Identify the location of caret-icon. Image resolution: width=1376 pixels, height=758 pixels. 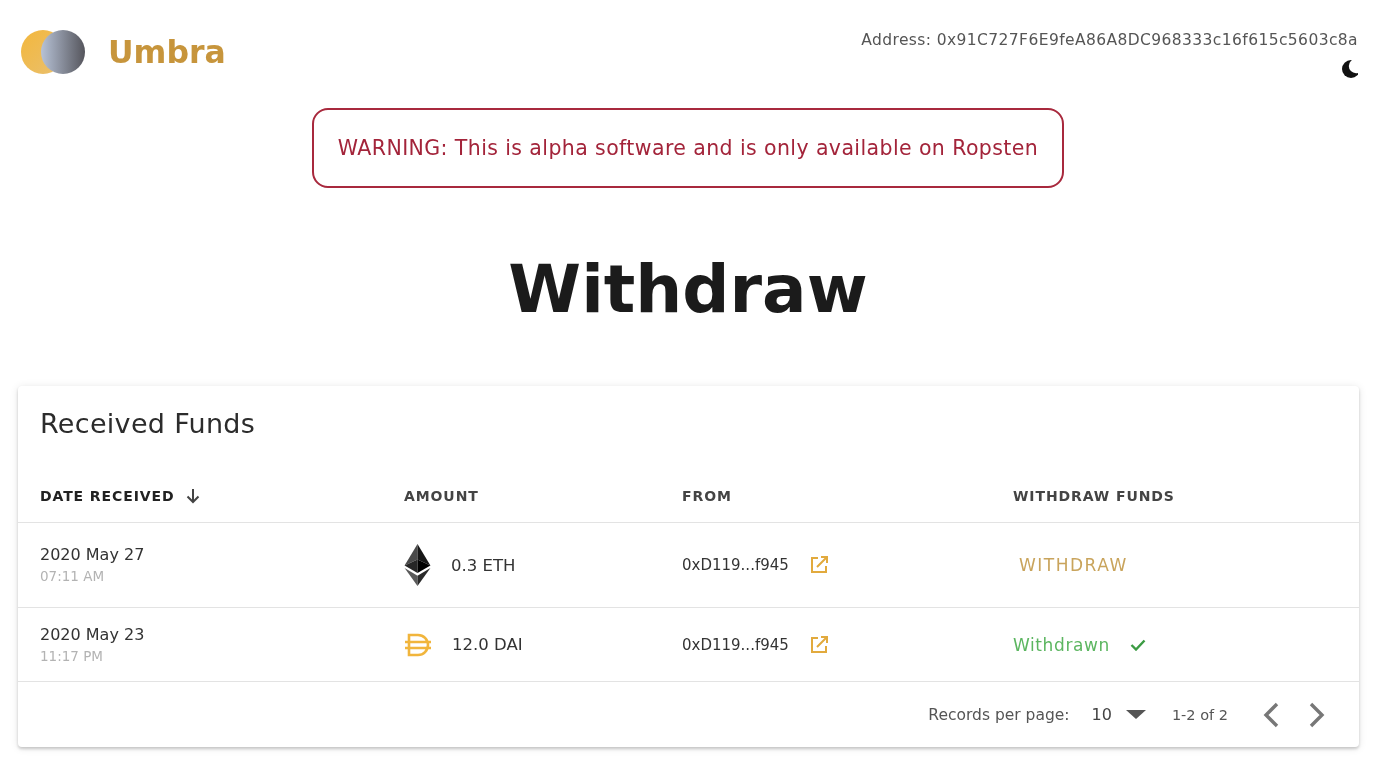
(1135, 714).